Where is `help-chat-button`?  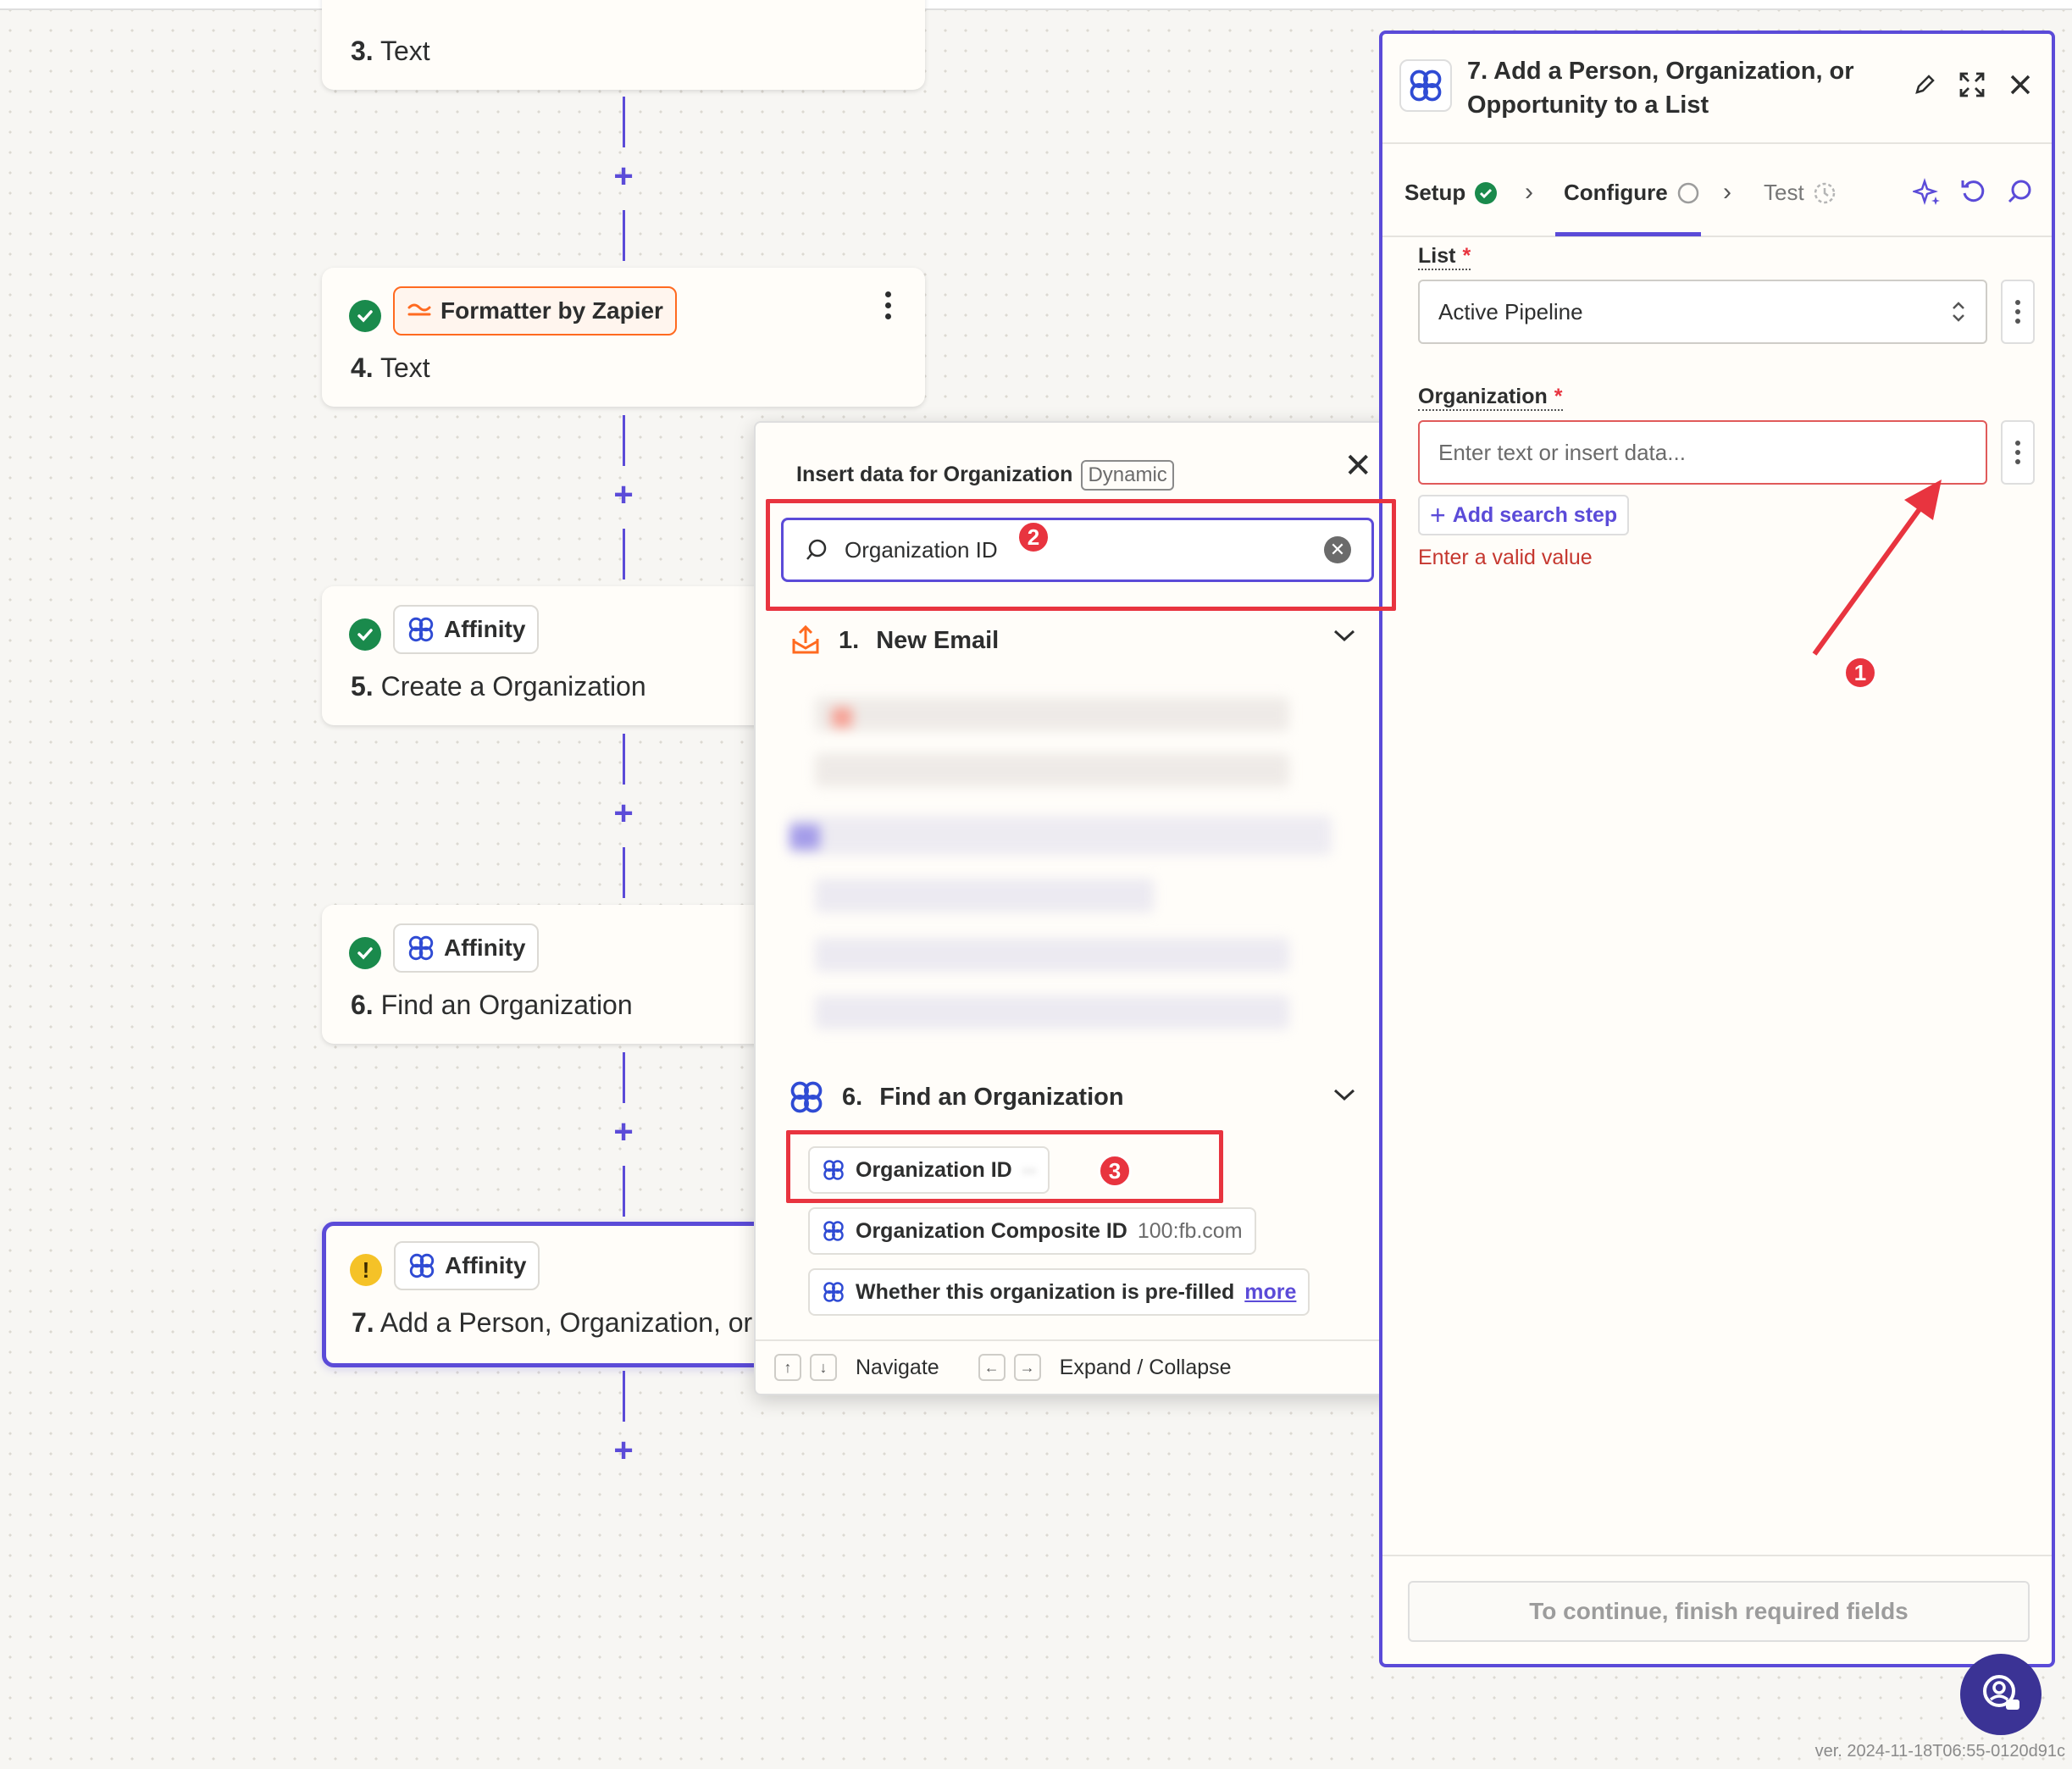
help-chat-button is located at coordinates (2001, 1694).